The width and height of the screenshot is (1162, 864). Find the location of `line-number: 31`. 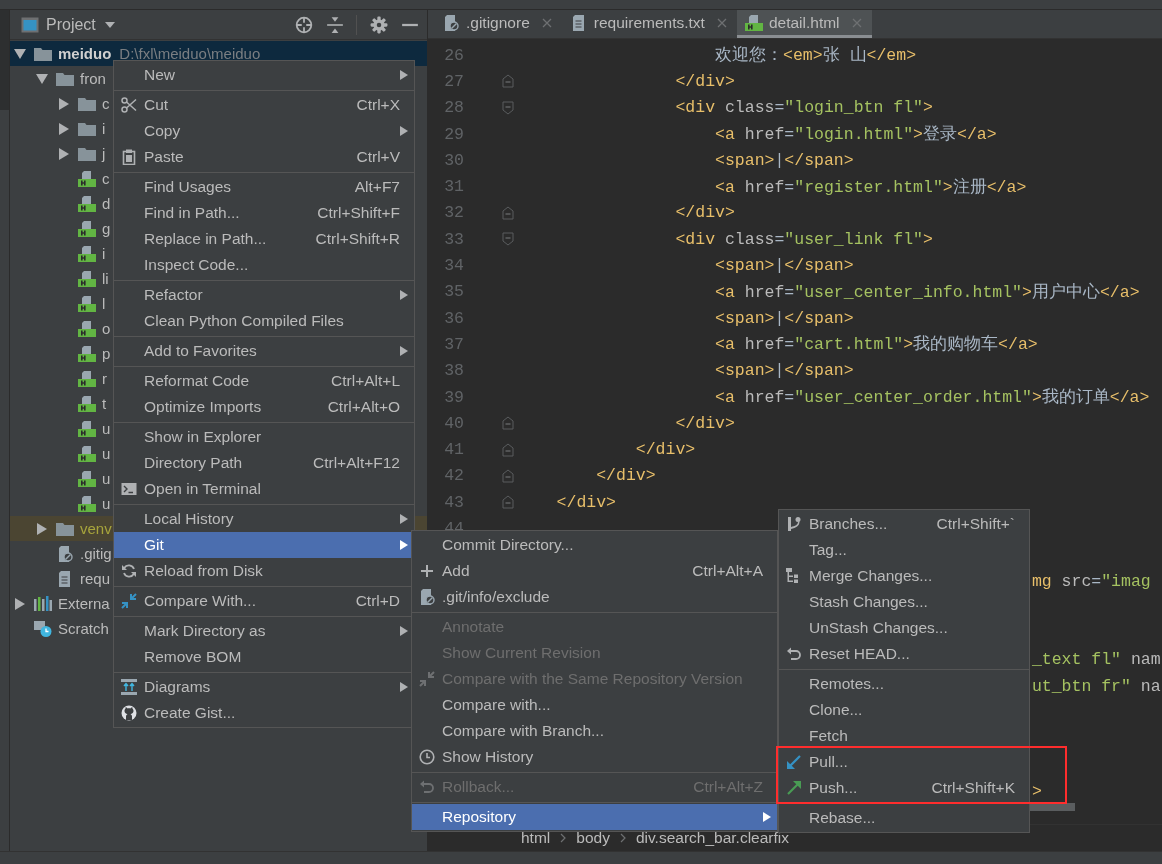

line-number: 31 is located at coordinates (454, 187).